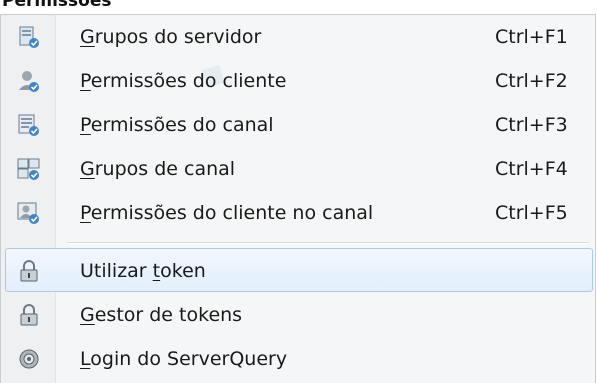  What do you see at coordinates (29, 125) in the screenshot?
I see `channel-permissions-icon` at bounding box center [29, 125].